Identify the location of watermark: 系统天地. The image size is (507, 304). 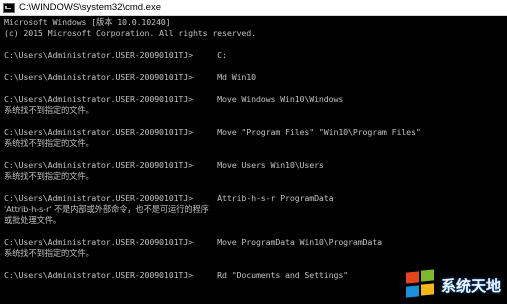
(452, 284).